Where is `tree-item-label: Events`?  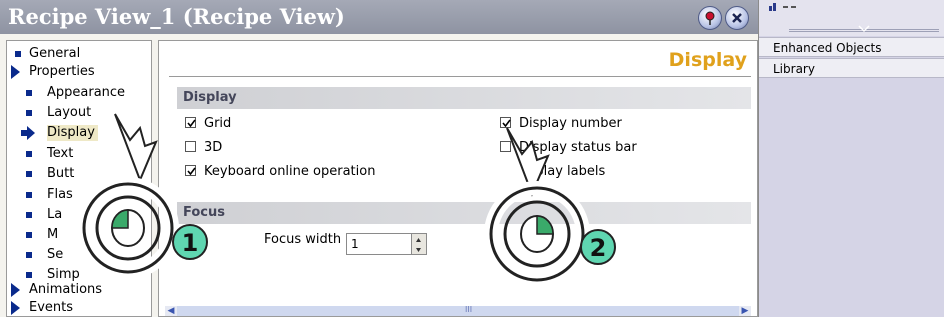
tree-item-label: Events is located at coordinates (51, 307).